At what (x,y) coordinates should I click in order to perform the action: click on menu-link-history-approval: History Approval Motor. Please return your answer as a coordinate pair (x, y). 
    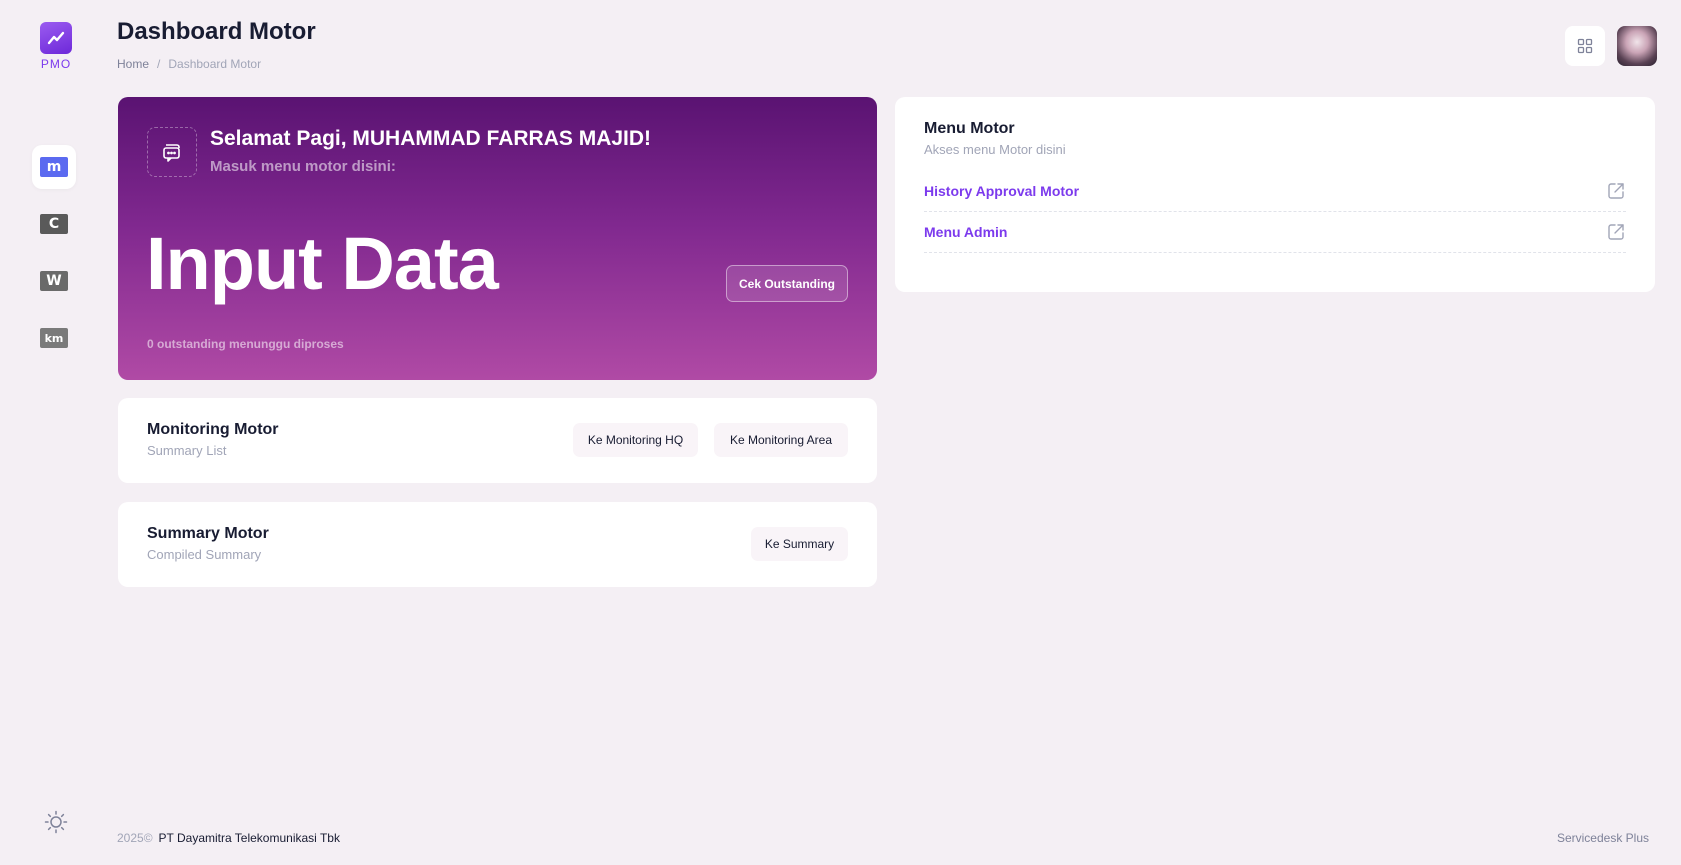
    Looking at the image, I should click on (1275, 191).